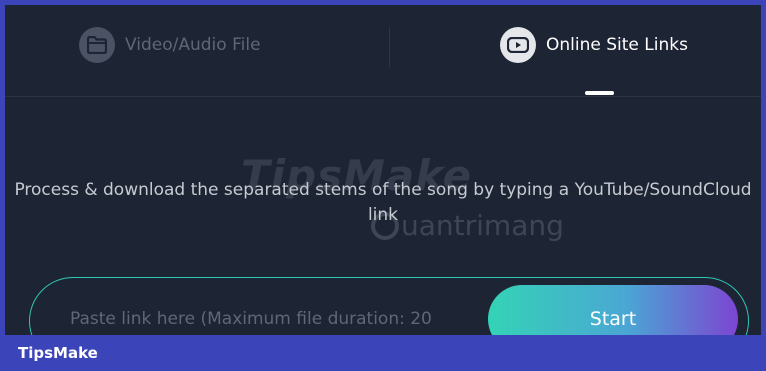  I want to click on tab-online-site-links: Online Site Links, so click(594, 45).